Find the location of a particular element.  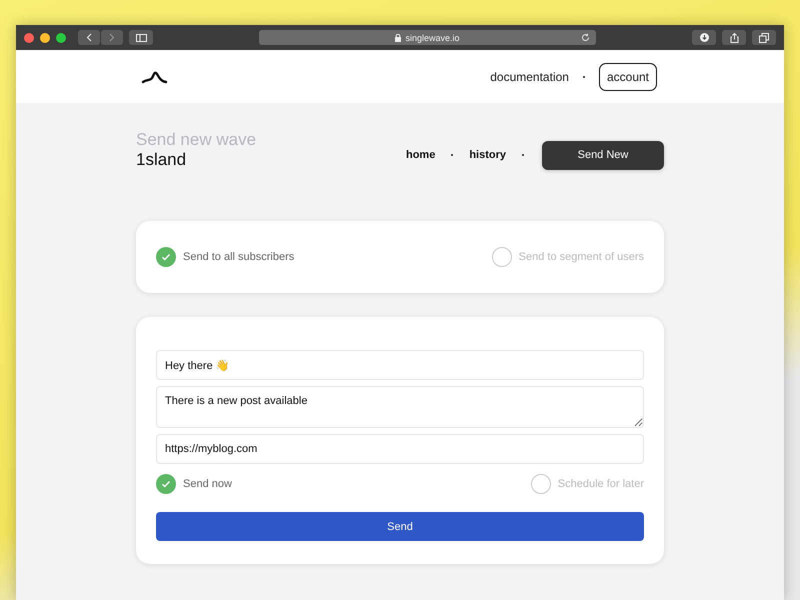

share-icon is located at coordinates (734, 37).